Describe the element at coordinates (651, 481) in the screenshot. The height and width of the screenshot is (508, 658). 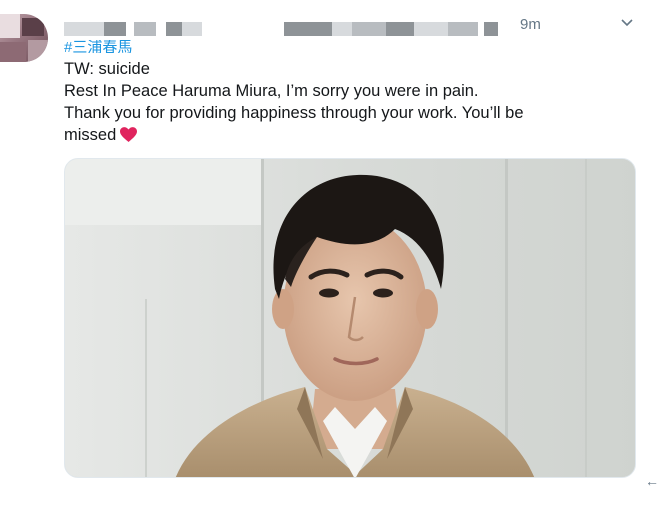
I see `reply-arrow-icon: ←` at that location.